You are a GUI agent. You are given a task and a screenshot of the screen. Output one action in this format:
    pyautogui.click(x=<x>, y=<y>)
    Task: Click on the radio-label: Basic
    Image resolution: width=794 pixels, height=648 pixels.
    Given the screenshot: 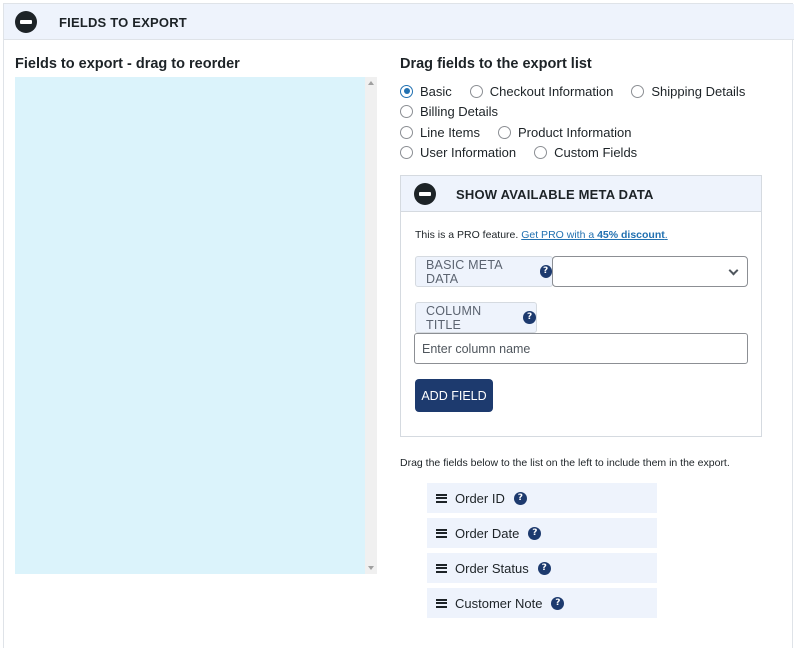 What is the action you would take?
    pyautogui.click(x=436, y=91)
    